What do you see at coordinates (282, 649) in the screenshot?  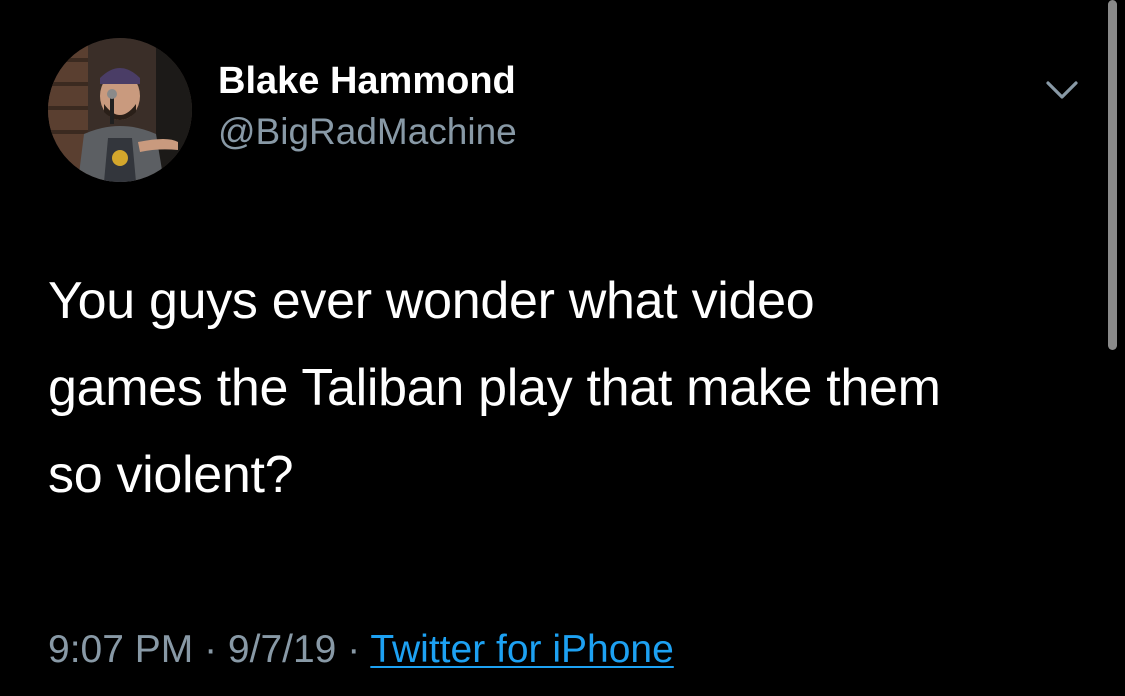 I see `tweet-date: 9/7/19` at bounding box center [282, 649].